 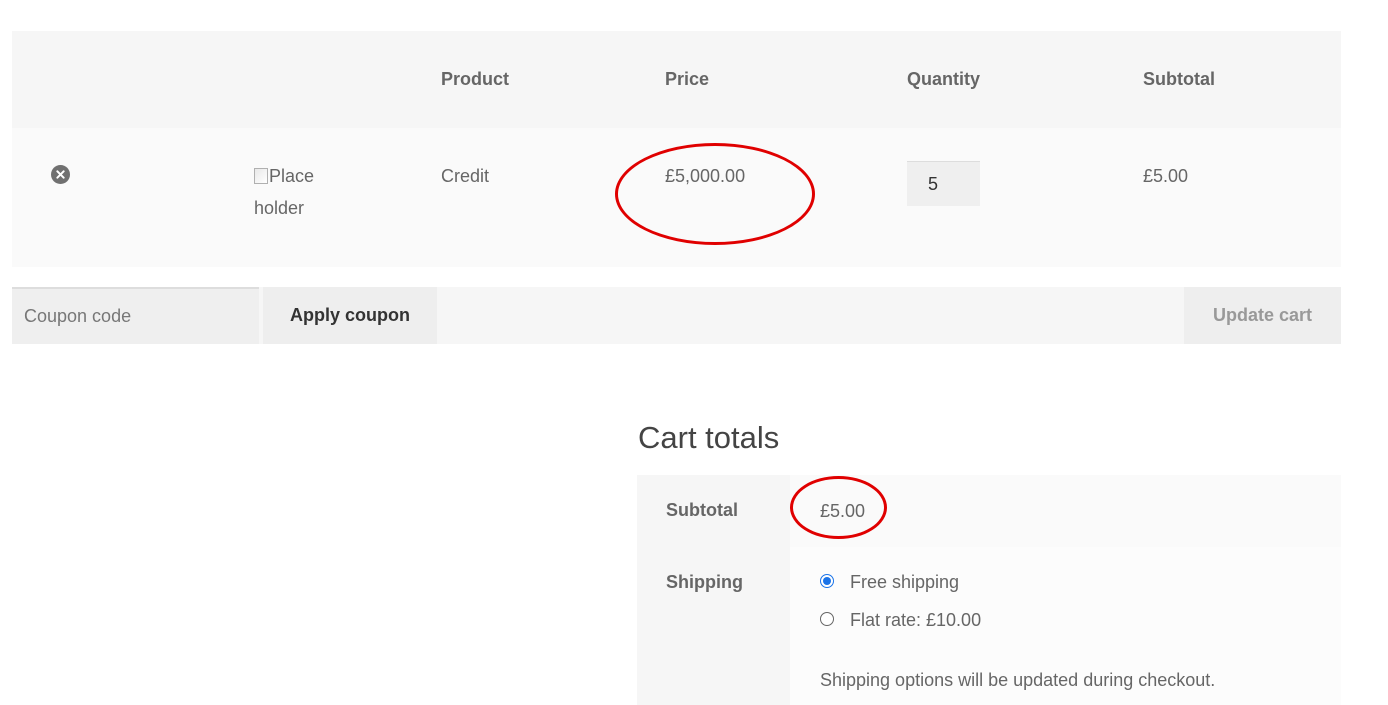 I want to click on flat-rate-label: Flat rate: £10.00, so click(x=915, y=620).